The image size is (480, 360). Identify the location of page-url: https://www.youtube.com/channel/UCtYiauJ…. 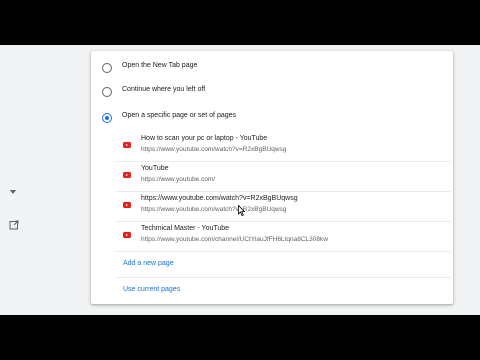
(234, 239).